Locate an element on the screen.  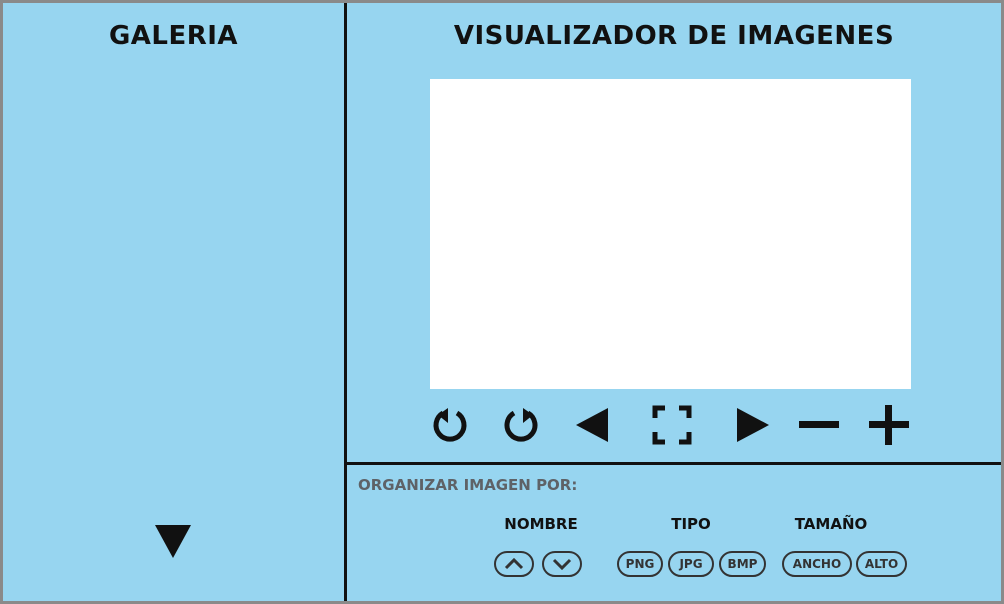
sort-name-descending-button is located at coordinates (562, 564).